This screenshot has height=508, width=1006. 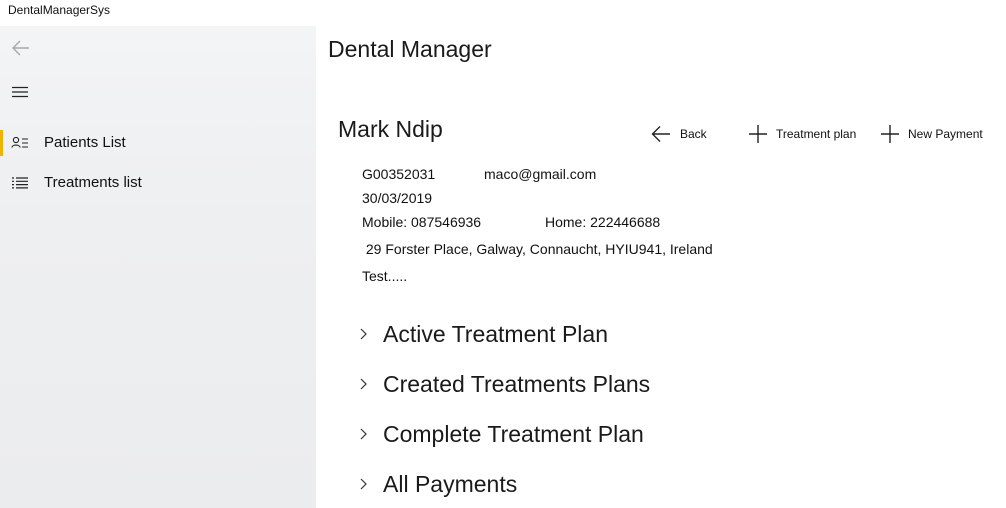 I want to click on hamburger-icon, so click(x=20, y=92).